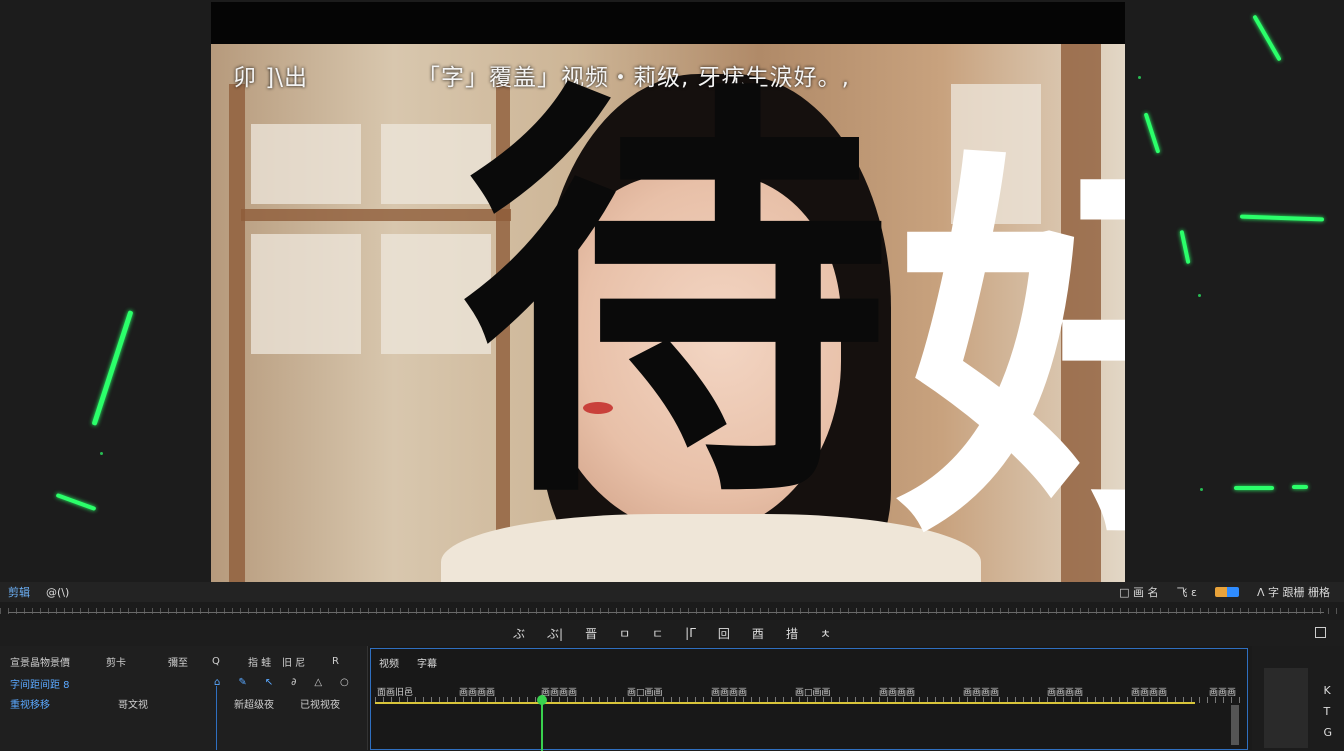  Describe the element at coordinates (217, 682) in the screenshot. I see `lock-icon: ⌂` at that location.